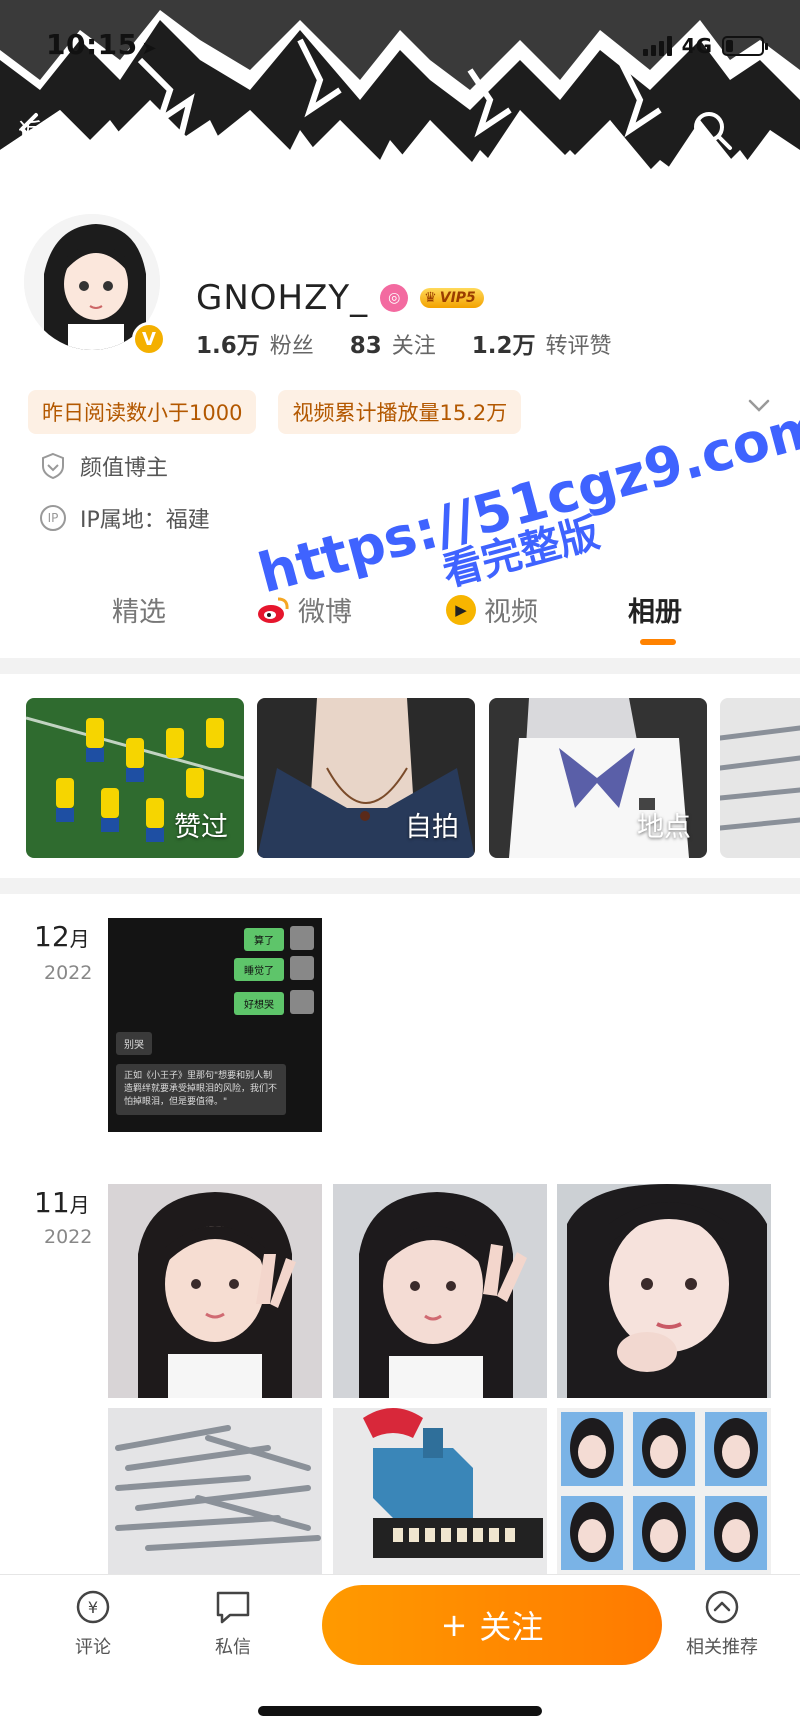 This screenshot has width=800, height=1733. What do you see at coordinates (432, 827) in the screenshot?
I see `album-selfie-label: 自拍` at bounding box center [432, 827].